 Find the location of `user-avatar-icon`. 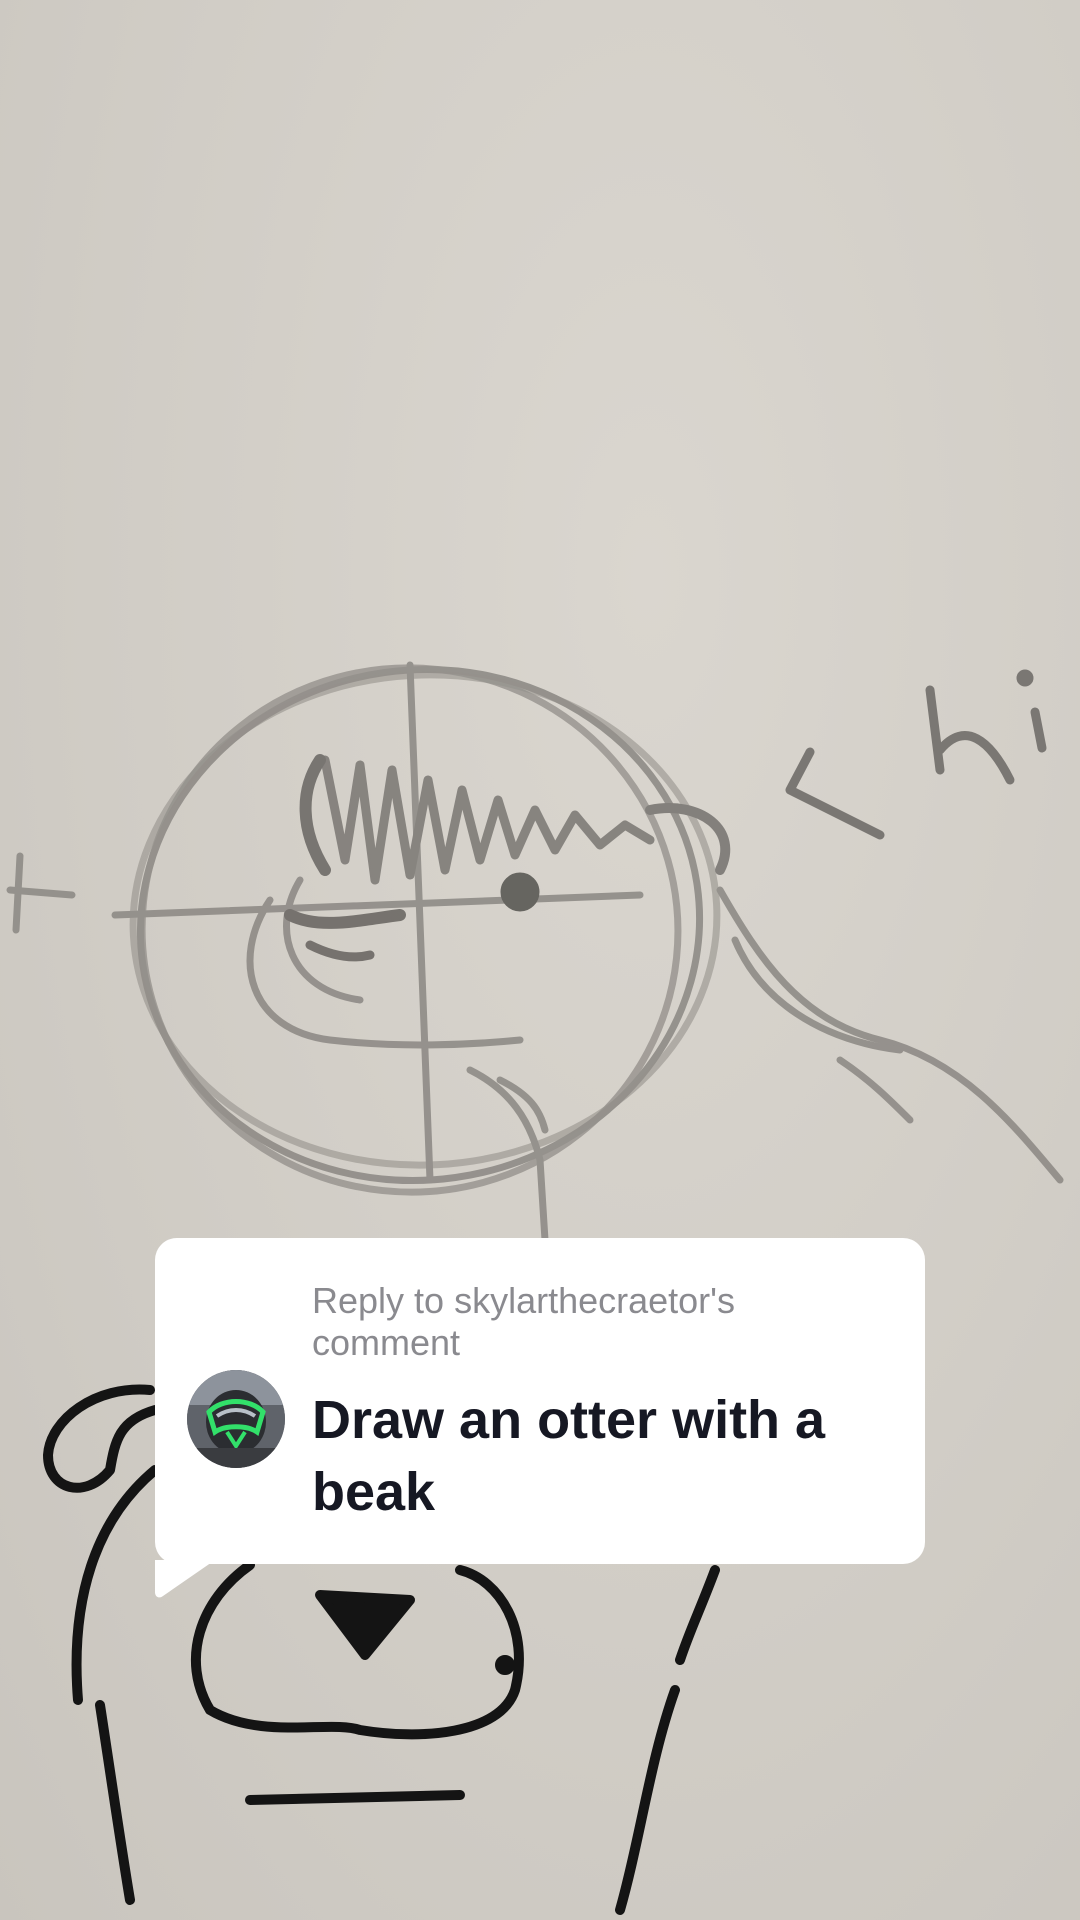

user-avatar-icon is located at coordinates (236, 1419).